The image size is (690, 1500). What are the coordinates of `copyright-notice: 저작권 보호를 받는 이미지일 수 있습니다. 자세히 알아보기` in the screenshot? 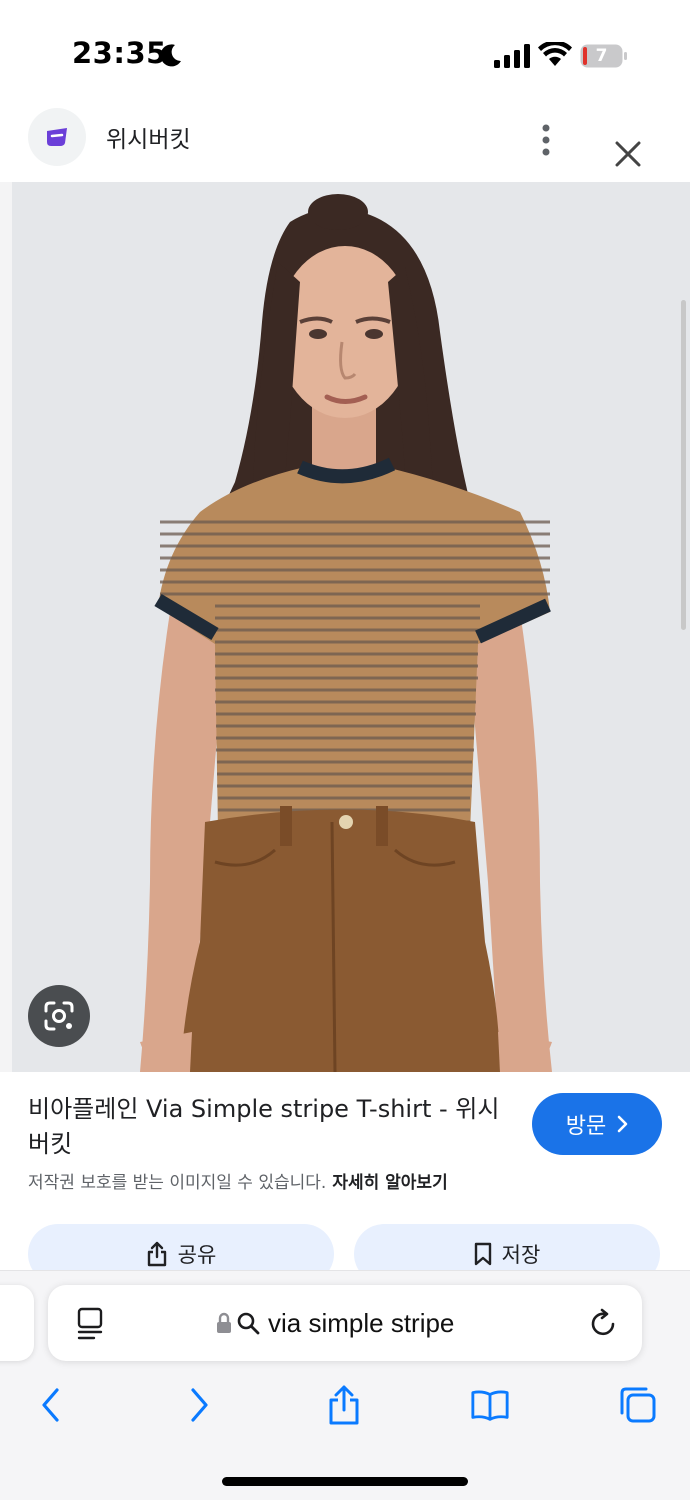 It's located at (238, 1180).